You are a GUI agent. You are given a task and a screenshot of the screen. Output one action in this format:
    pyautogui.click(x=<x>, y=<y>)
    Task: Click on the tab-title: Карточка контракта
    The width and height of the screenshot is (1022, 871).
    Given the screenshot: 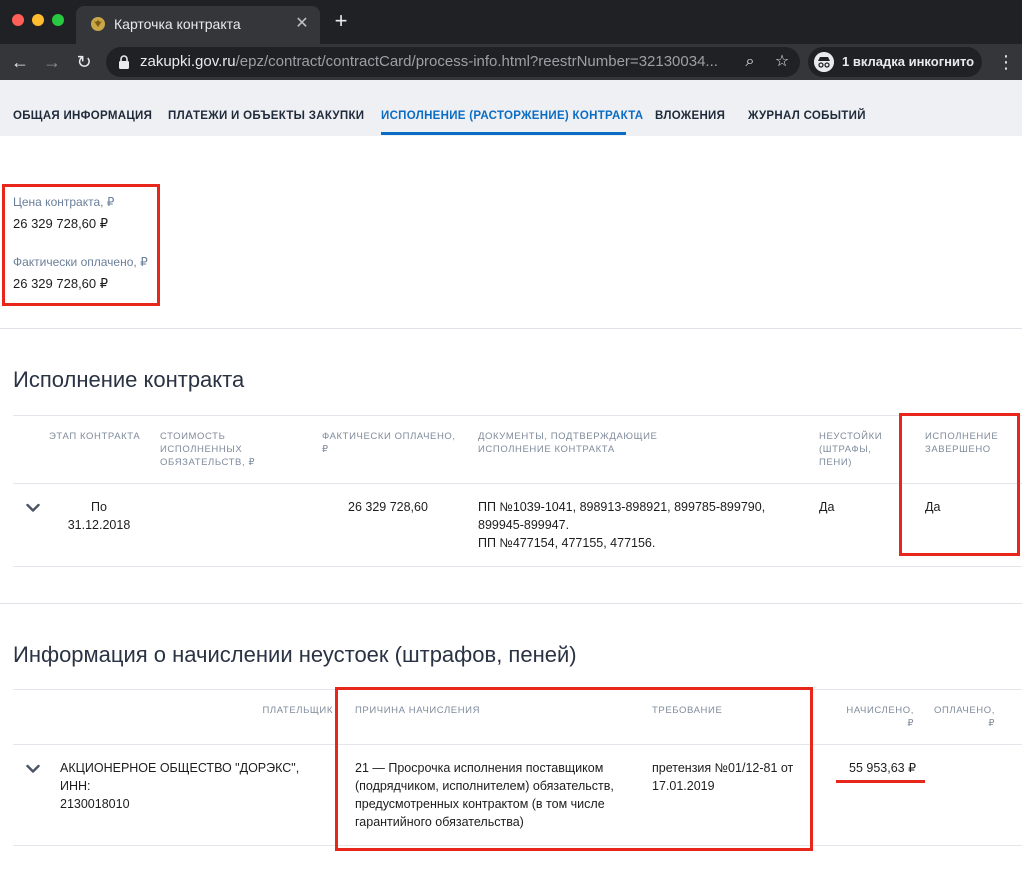 What is the action you would take?
    pyautogui.click(x=177, y=24)
    